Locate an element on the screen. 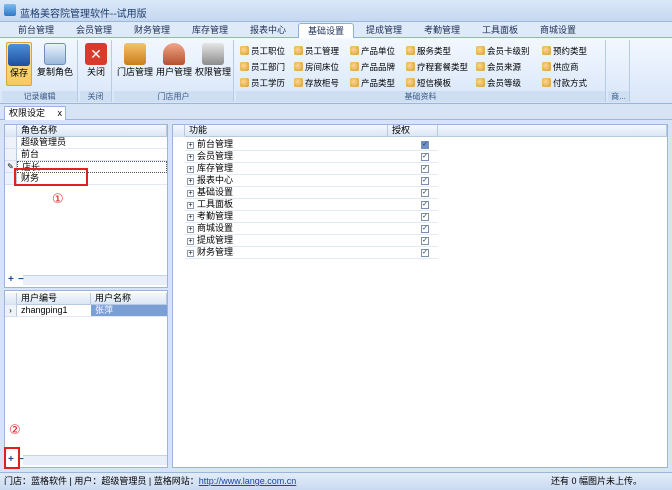 This screenshot has height=490, width=672. user-icon is located at coordinates (174, 54).